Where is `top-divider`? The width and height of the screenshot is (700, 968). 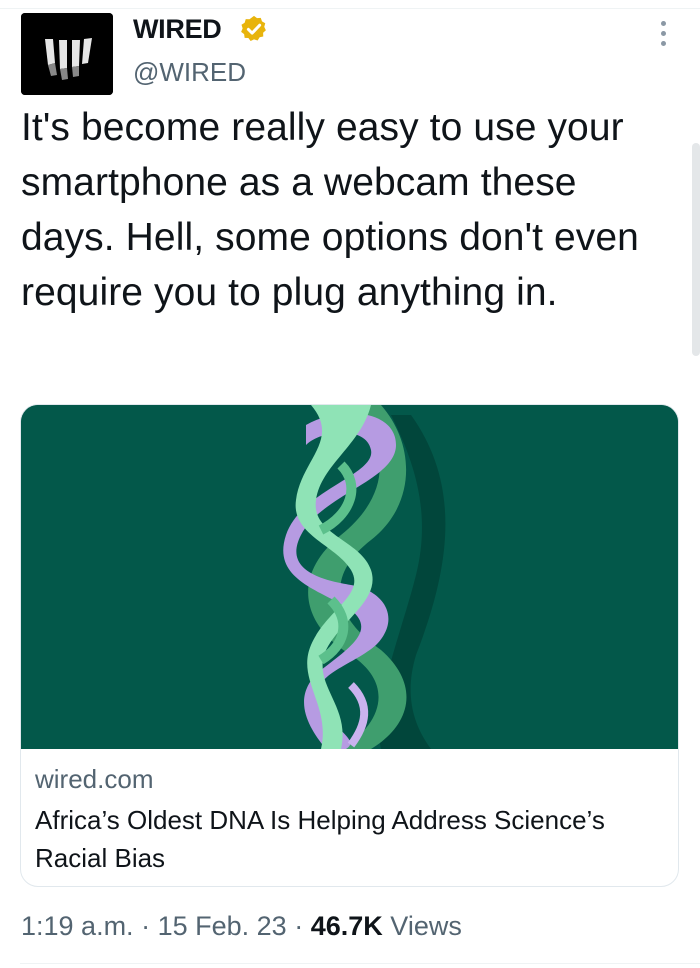 top-divider is located at coordinates (350, 8).